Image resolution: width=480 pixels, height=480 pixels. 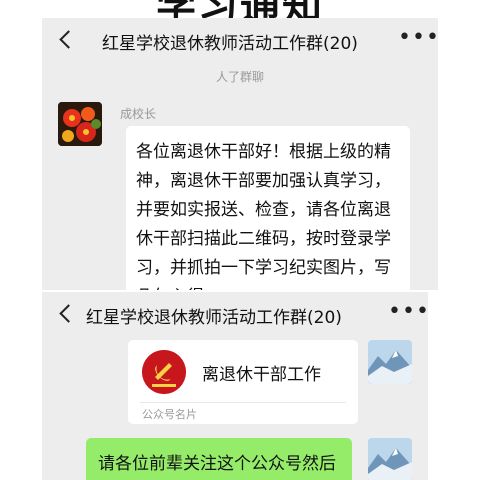 I want to click on divider, so click(x=243, y=402).